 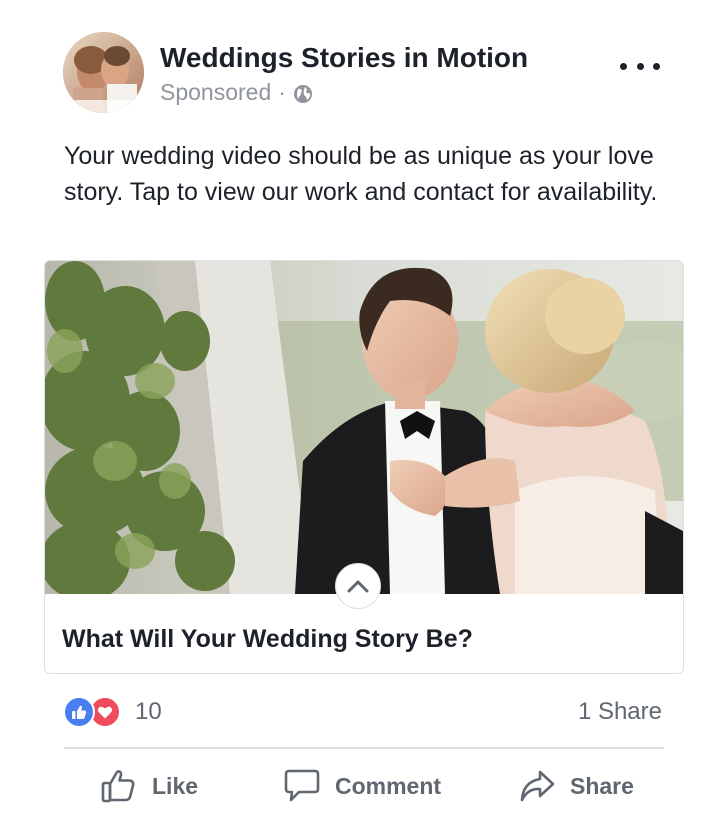 What do you see at coordinates (79, 712) in the screenshot?
I see `like-reaction-icon` at bounding box center [79, 712].